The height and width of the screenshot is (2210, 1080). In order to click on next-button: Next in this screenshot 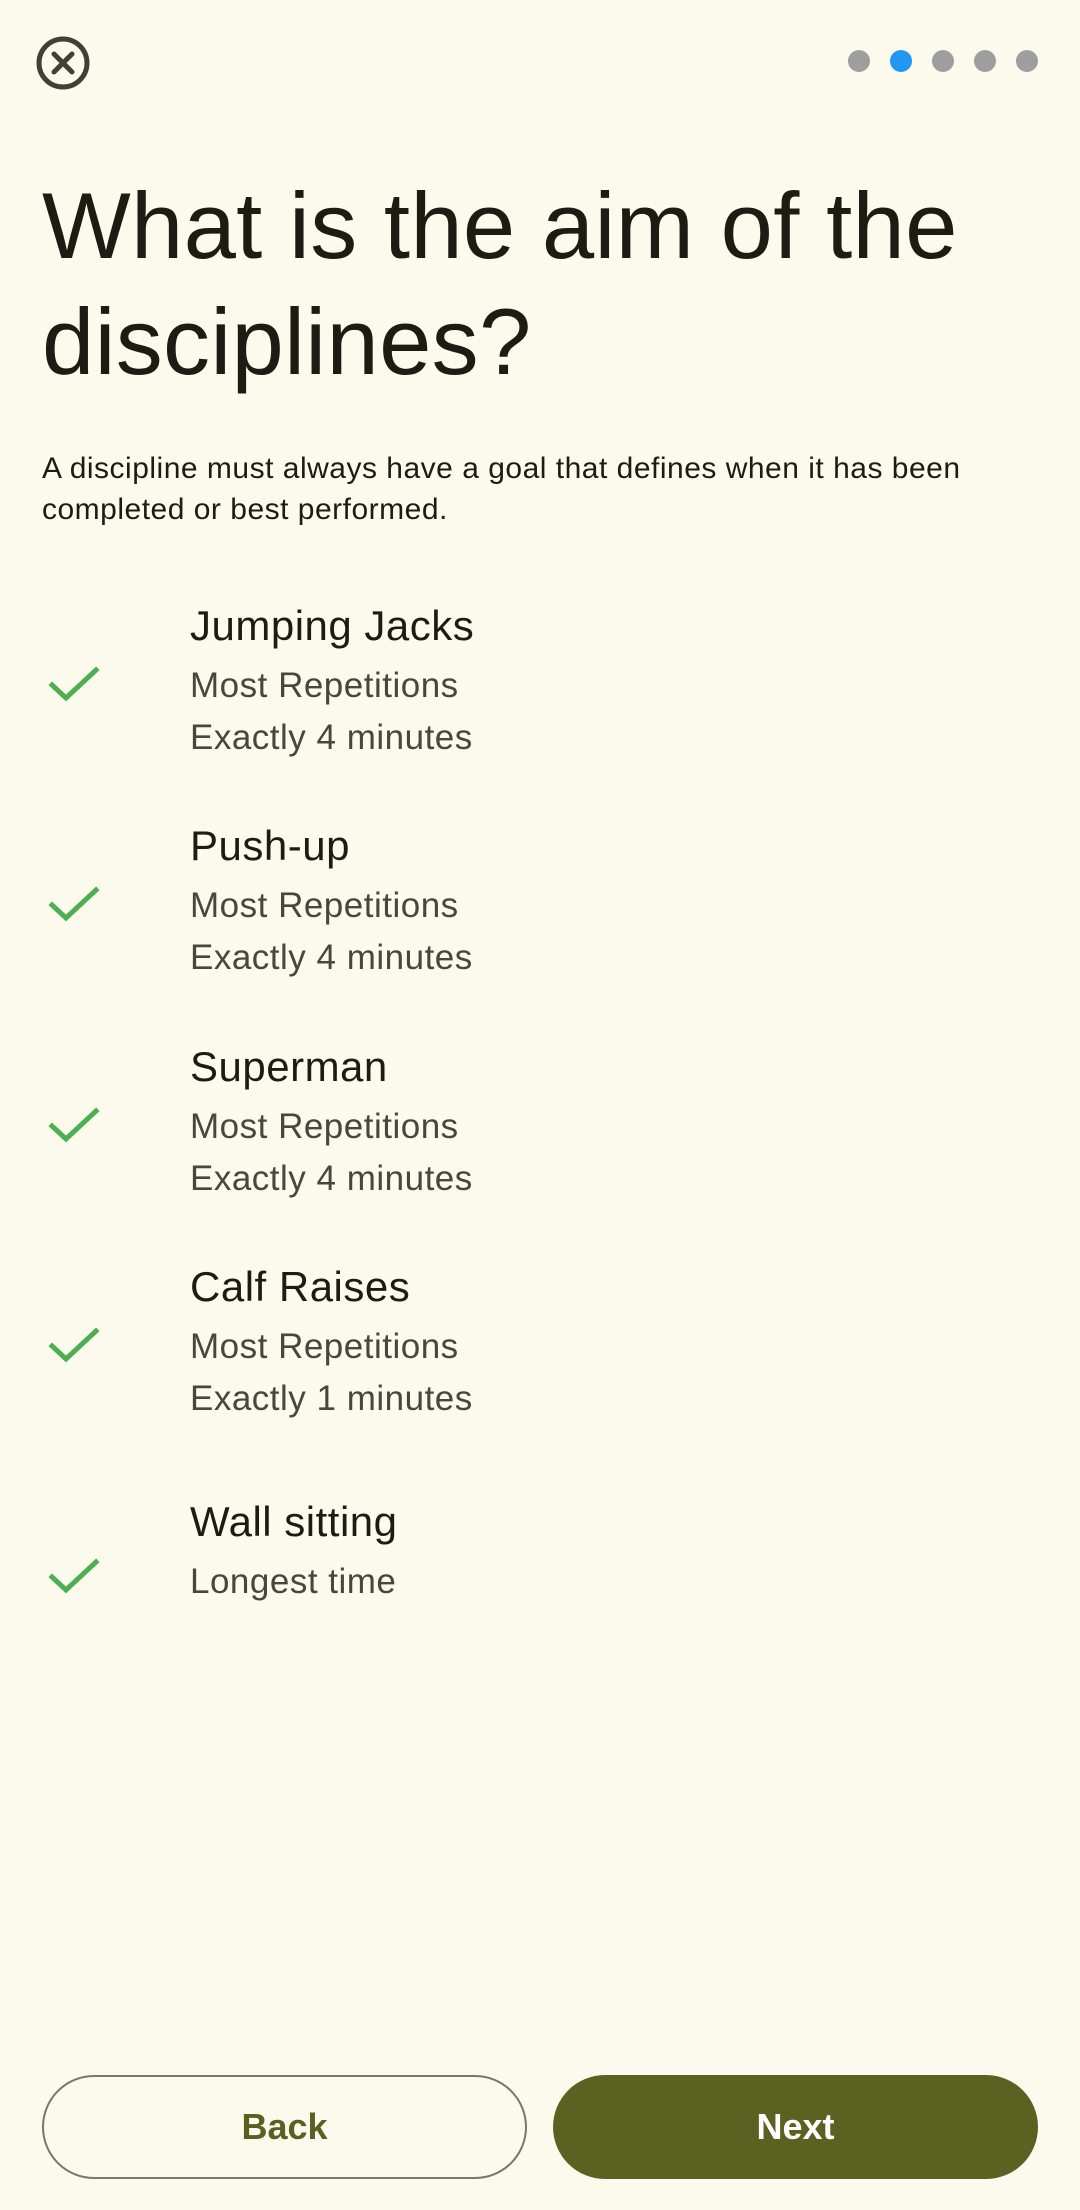, I will do `click(795, 2127)`.